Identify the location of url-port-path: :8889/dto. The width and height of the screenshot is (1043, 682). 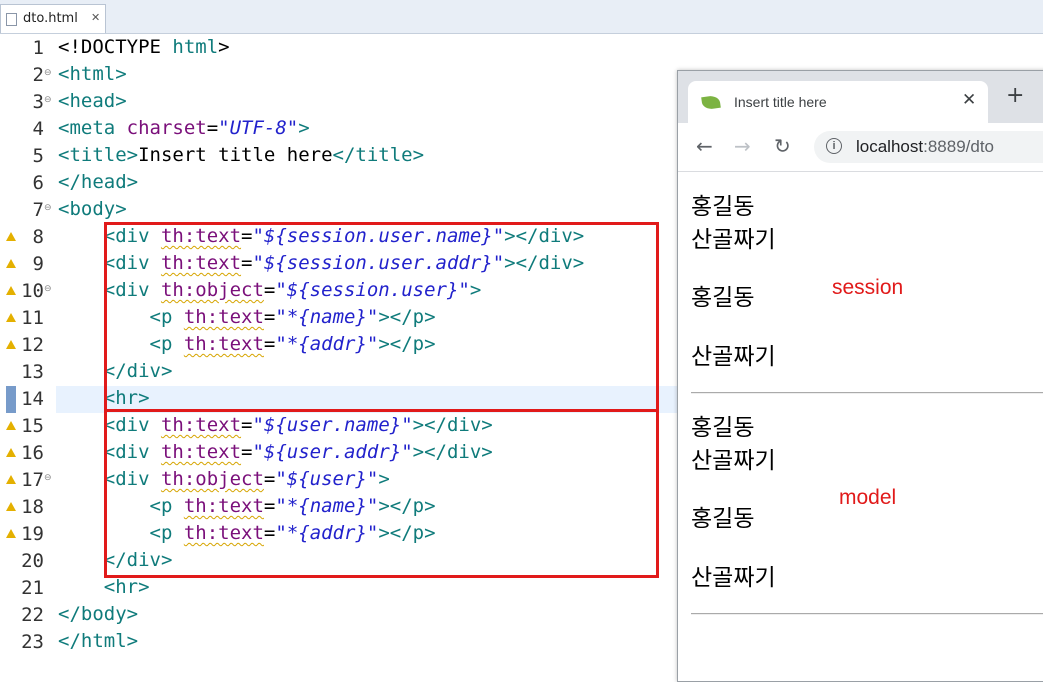
(959, 146).